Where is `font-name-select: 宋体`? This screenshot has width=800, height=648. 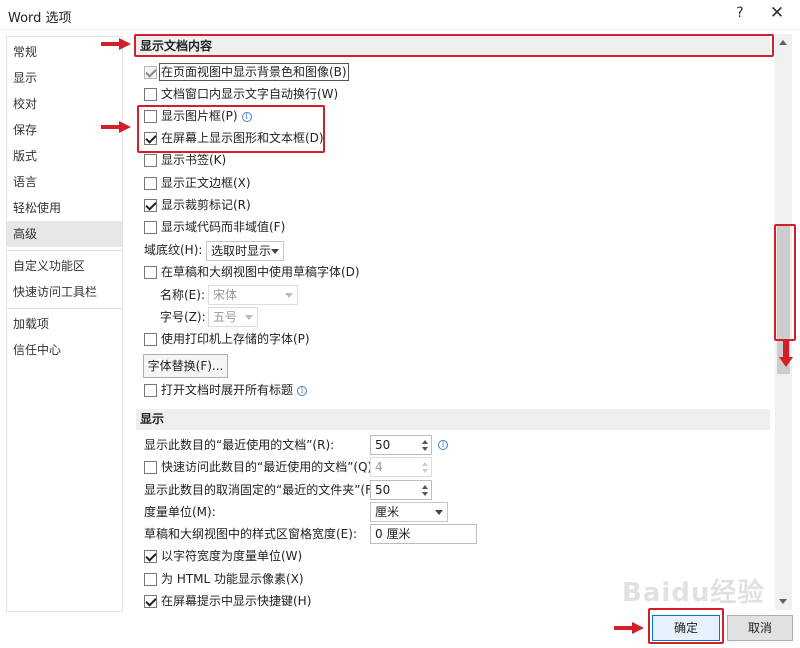
font-name-select: 宋体 is located at coordinates (253, 295).